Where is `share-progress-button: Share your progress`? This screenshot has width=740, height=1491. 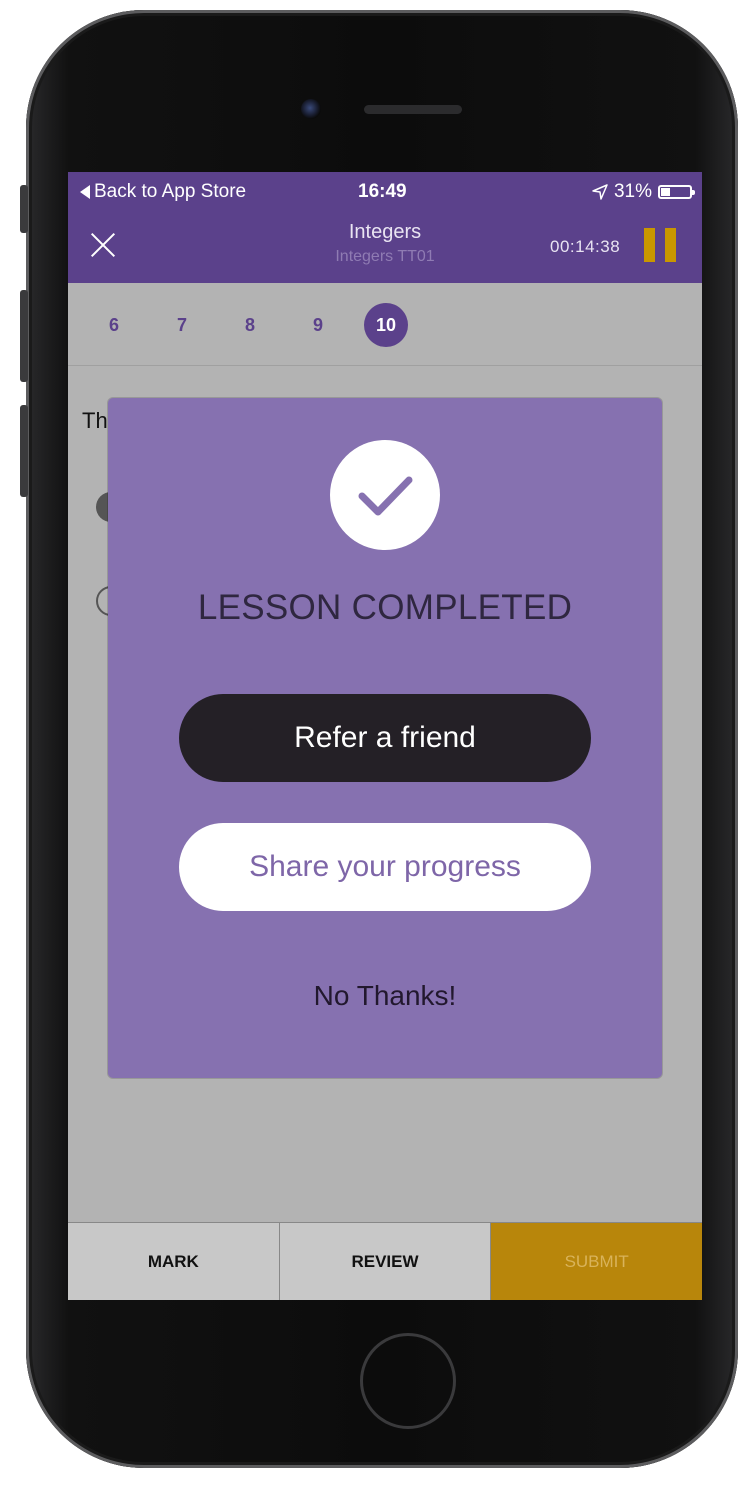
share-progress-button: Share your progress is located at coordinates (385, 867).